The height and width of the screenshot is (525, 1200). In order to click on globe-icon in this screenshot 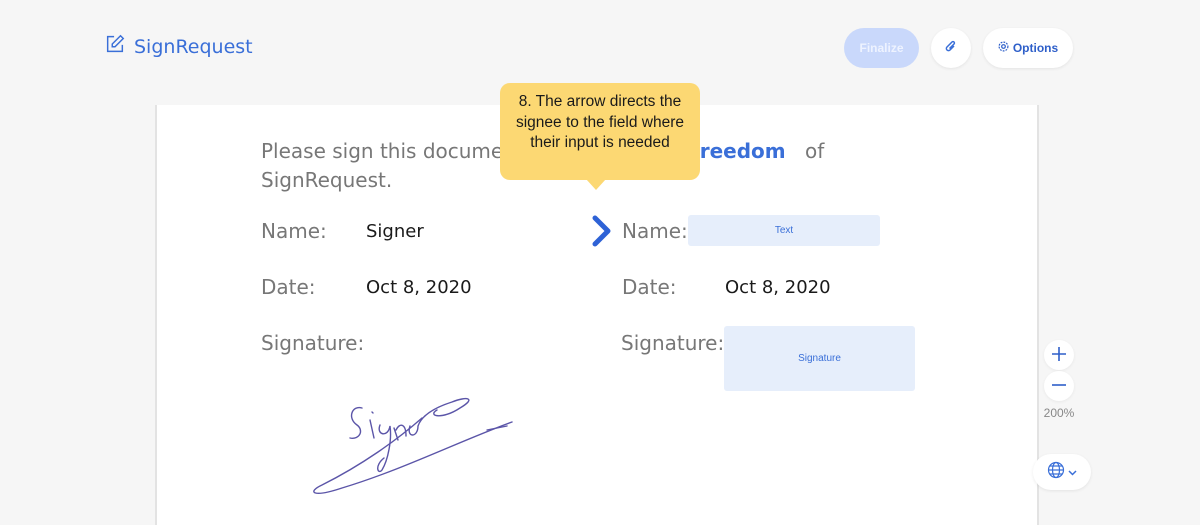, I will do `click(1056, 472)`.